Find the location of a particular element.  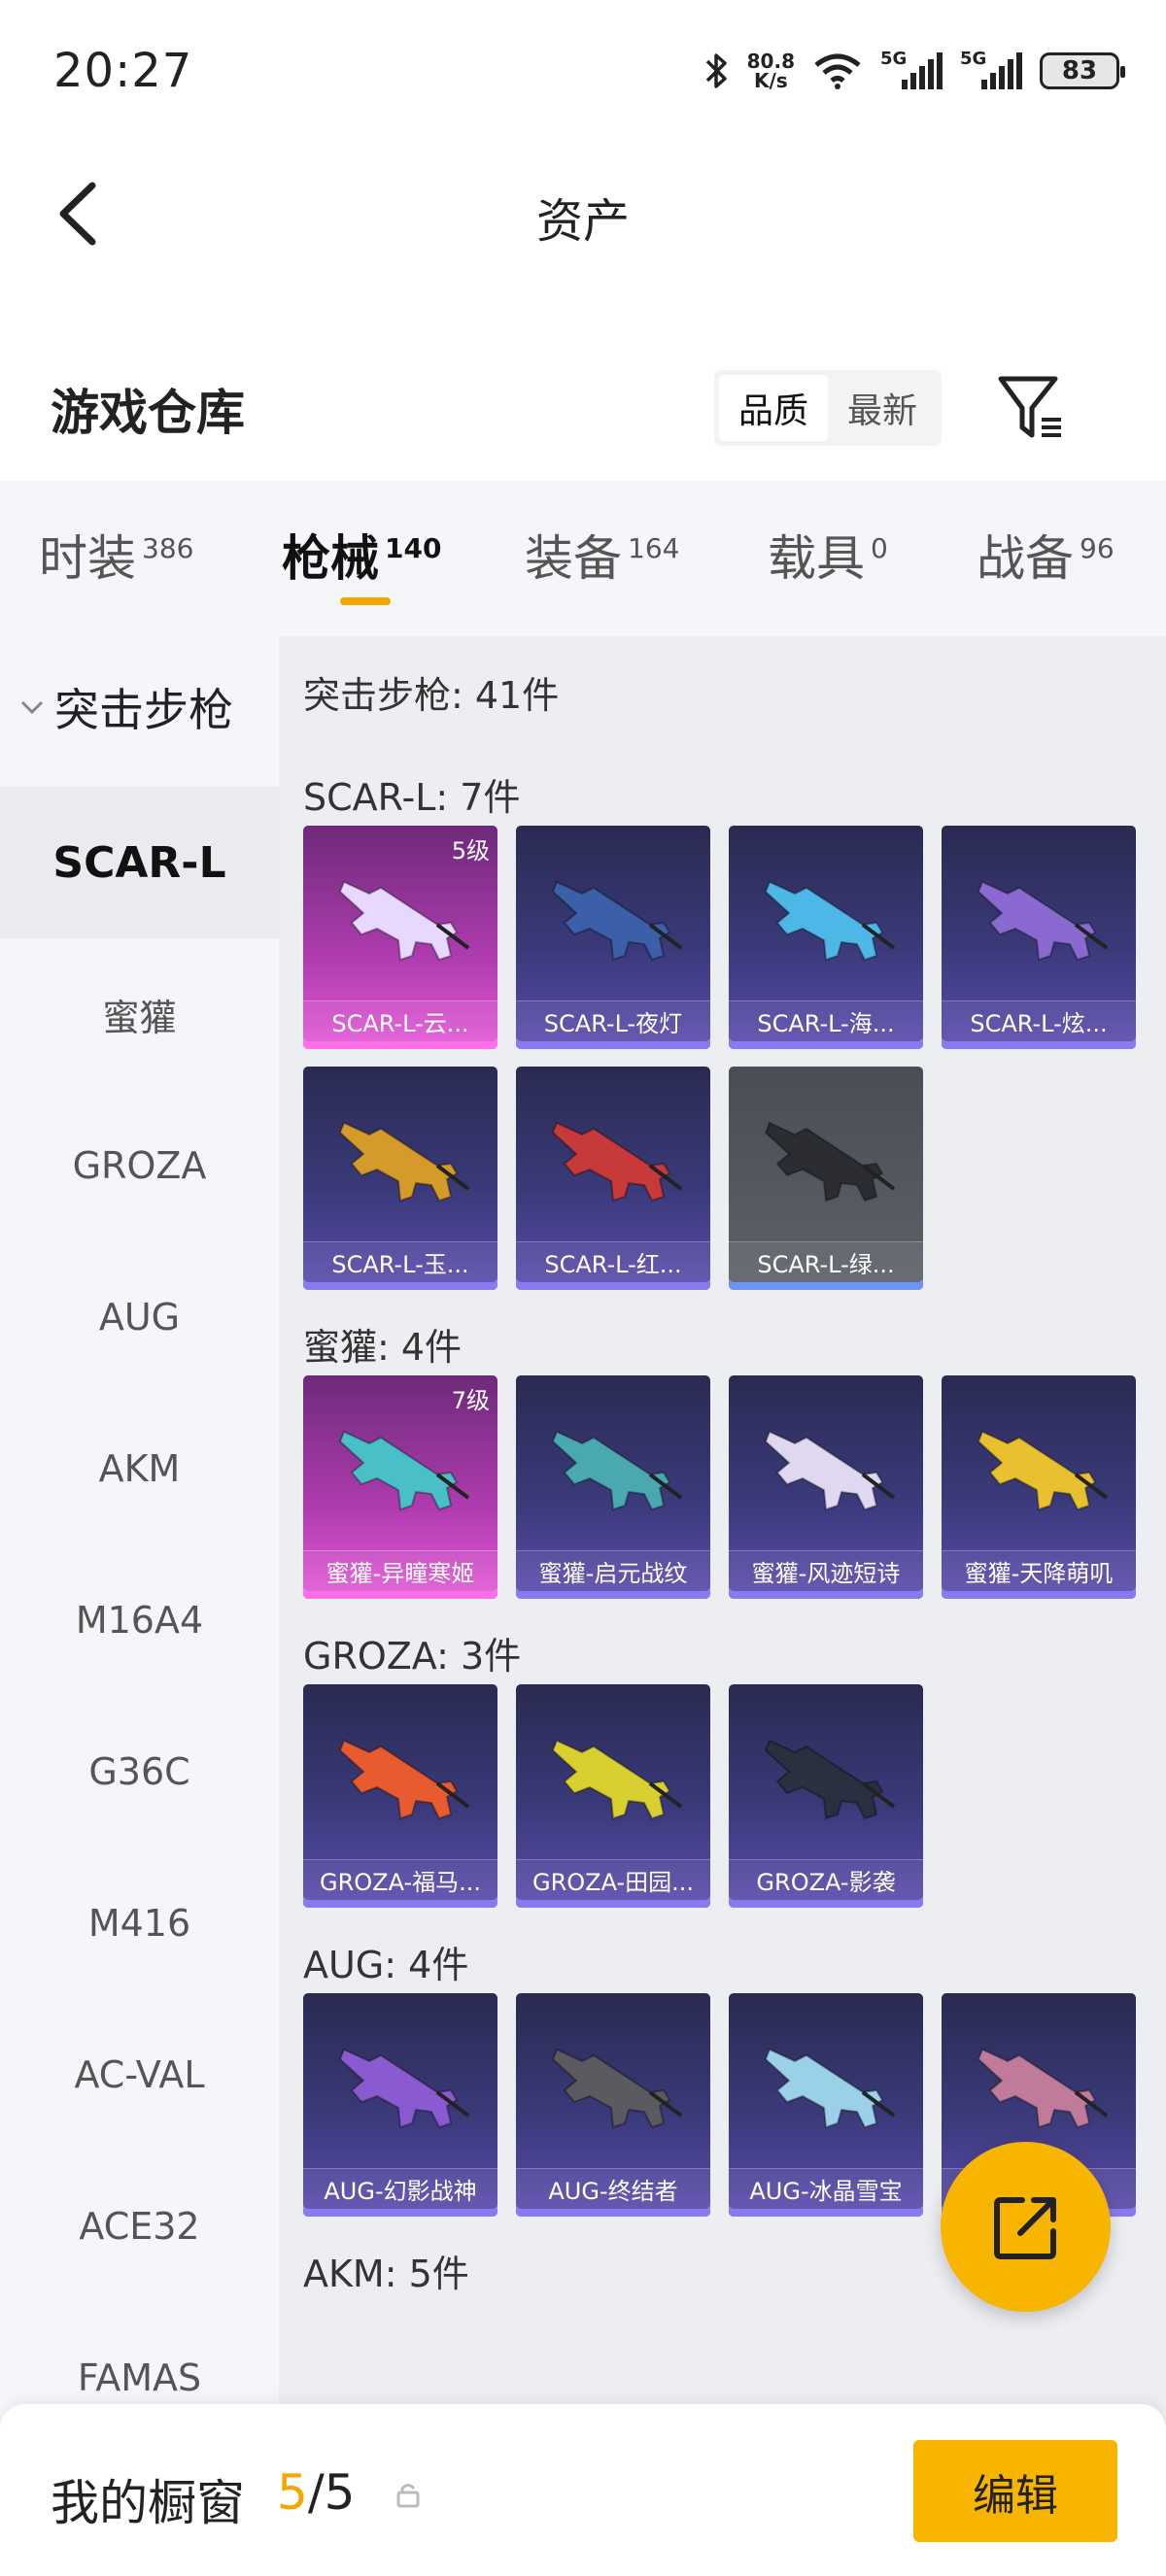

weapon-skin-card: AUG-幻影战神 is located at coordinates (400, 2105).